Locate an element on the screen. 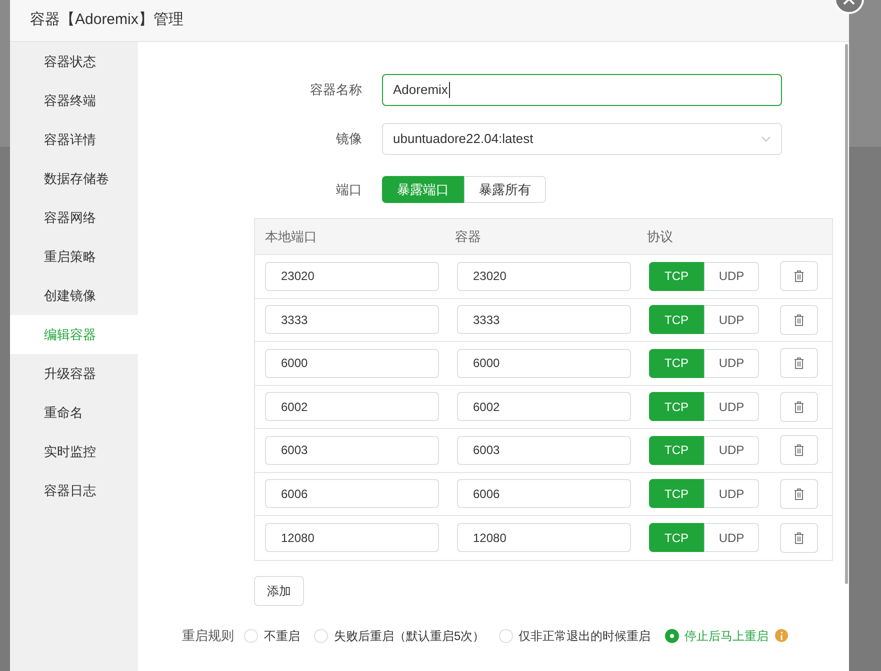  restart-radio: 不重启 is located at coordinates (272, 635).